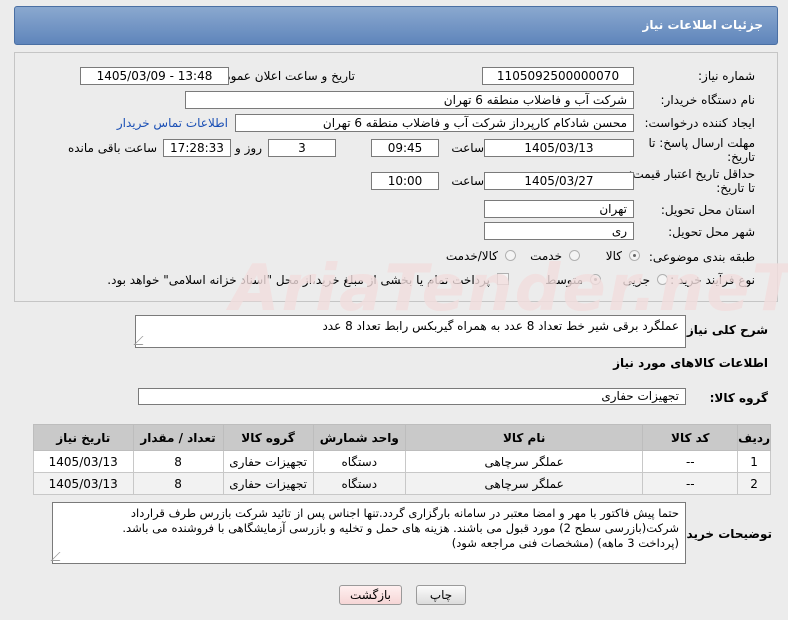 The image size is (788, 620). What do you see at coordinates (754, 437) in the screenshot?
I see `col-row: ردیف` at bounding box center [754, 437].